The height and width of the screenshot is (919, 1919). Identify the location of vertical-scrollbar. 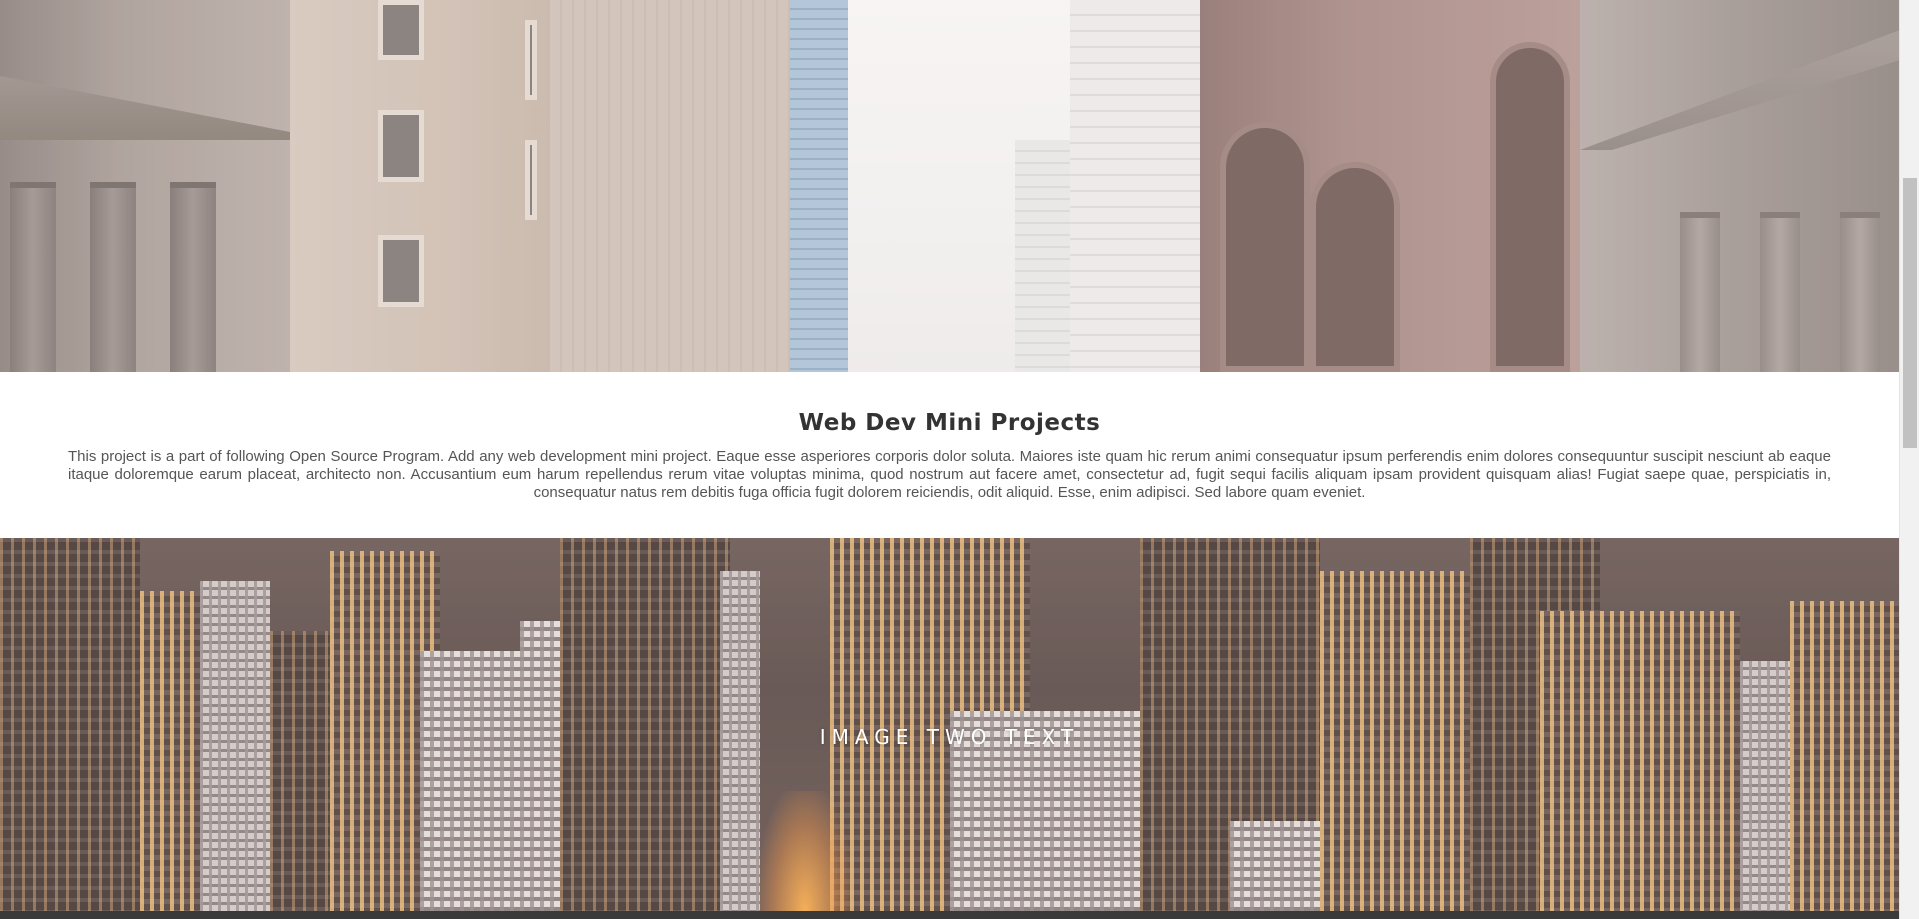
(1909, 459).